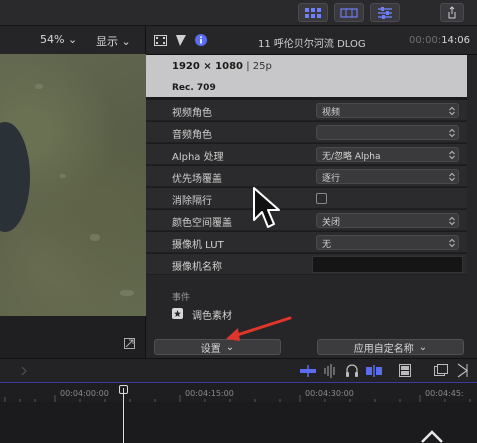  Describe the element at coordinates (432, 436) in the screenshot. I see `logo-mark` at that location.